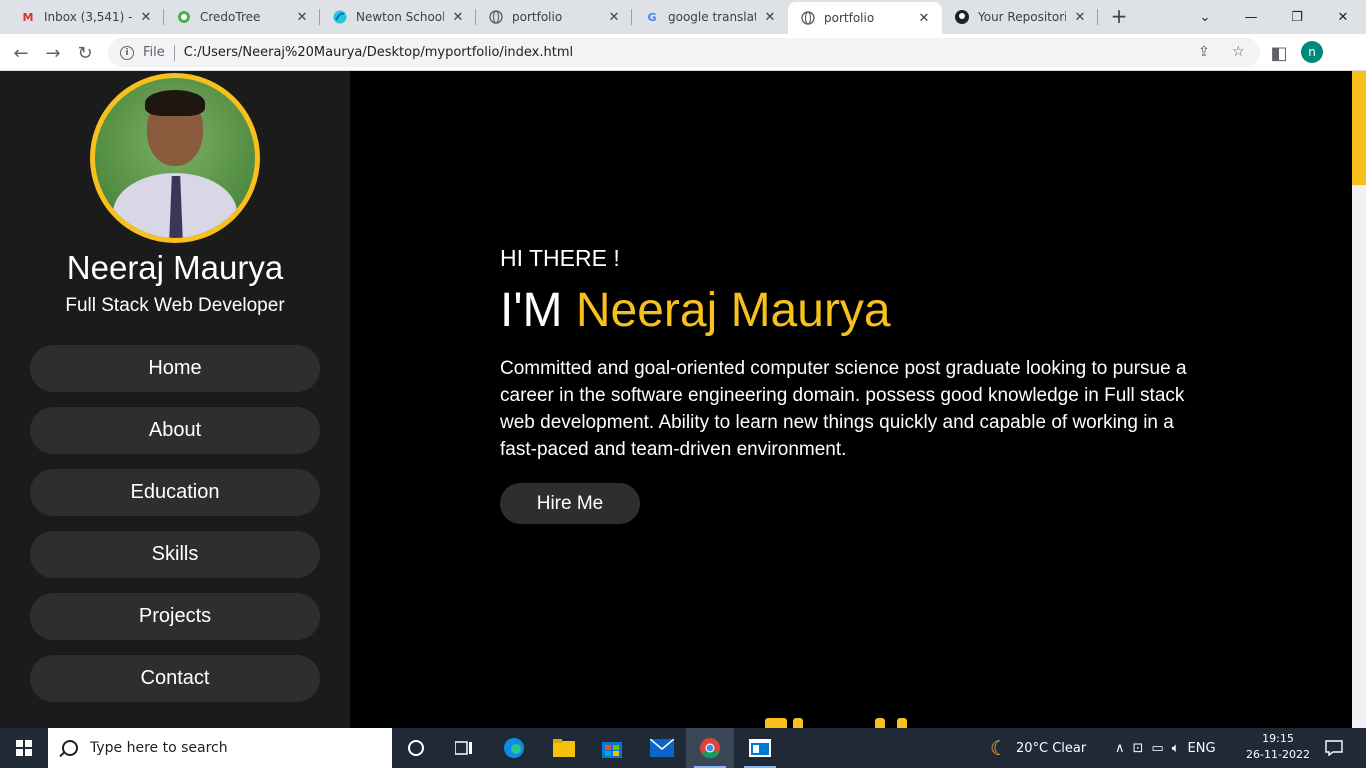 The image size is (1366, 768). What do you see at coordinates (175, 678) in the screenshot?
I see `nav-contact: Contact` at bounding box center [175, 678].